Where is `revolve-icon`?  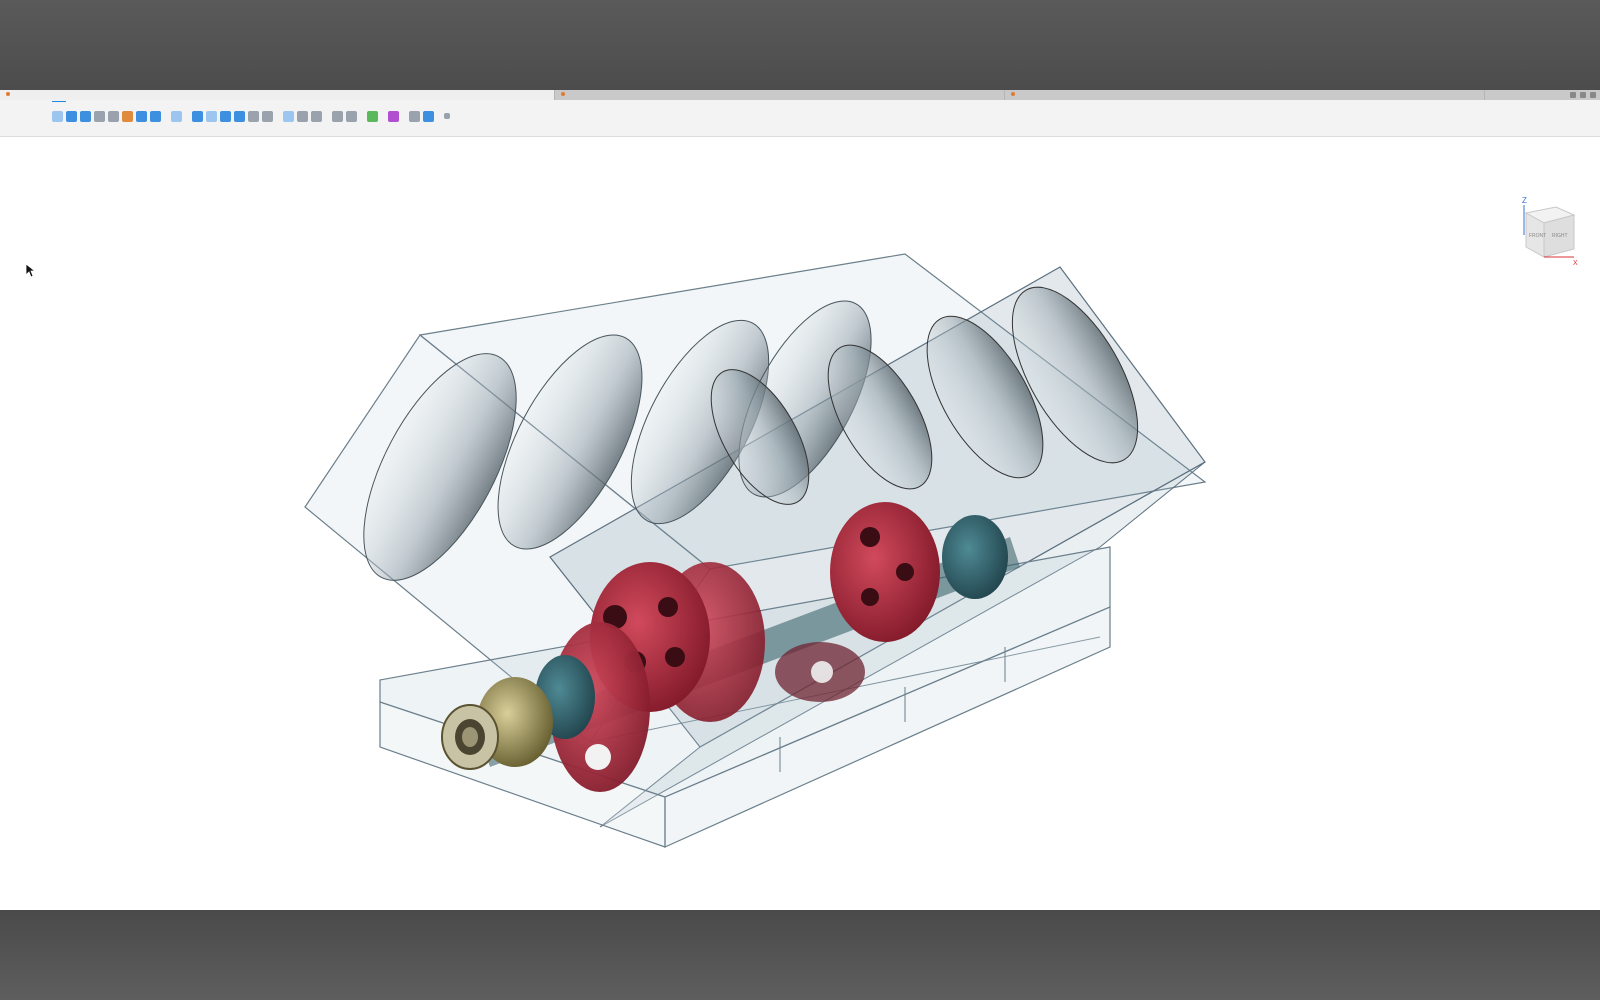 revolve-icon is located at coordinates (85, 116).